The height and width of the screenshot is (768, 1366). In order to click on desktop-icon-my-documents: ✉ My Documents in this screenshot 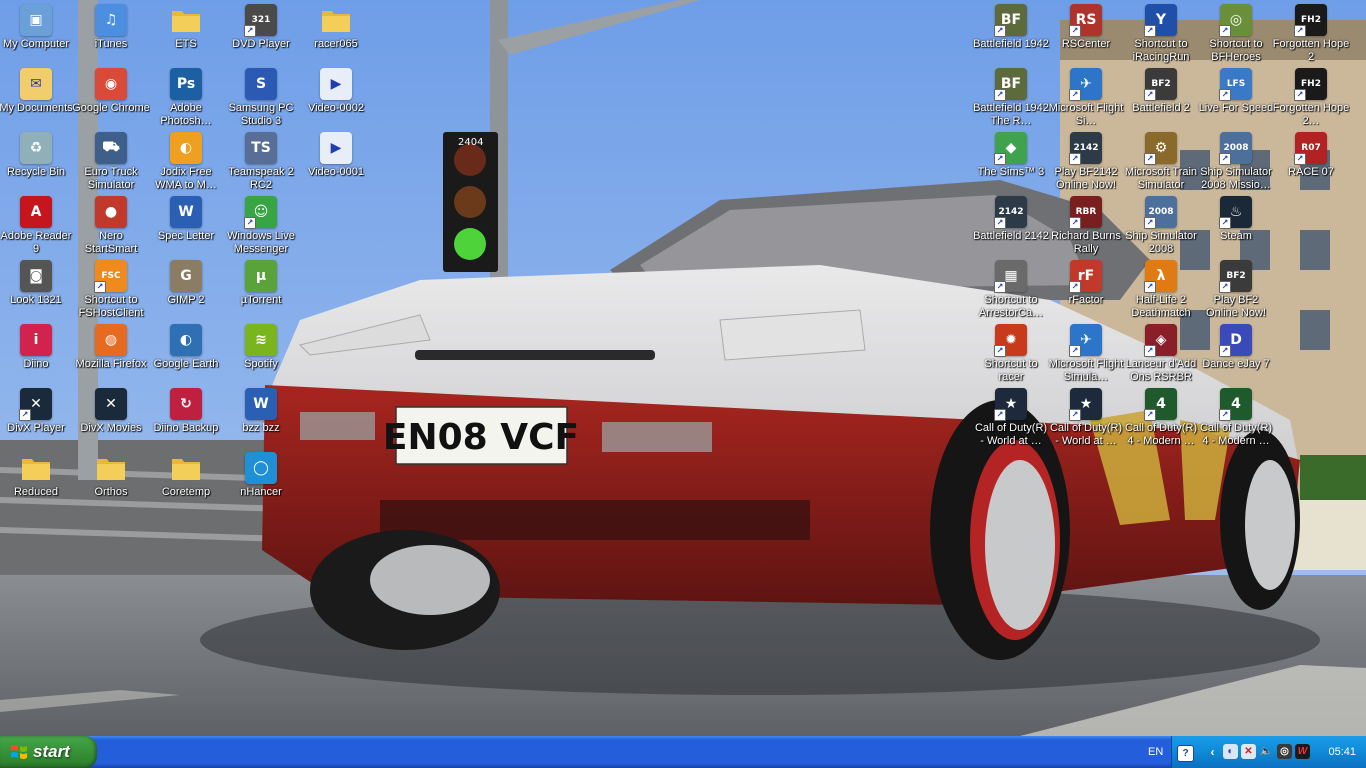, I will do `click(36, 98)`.